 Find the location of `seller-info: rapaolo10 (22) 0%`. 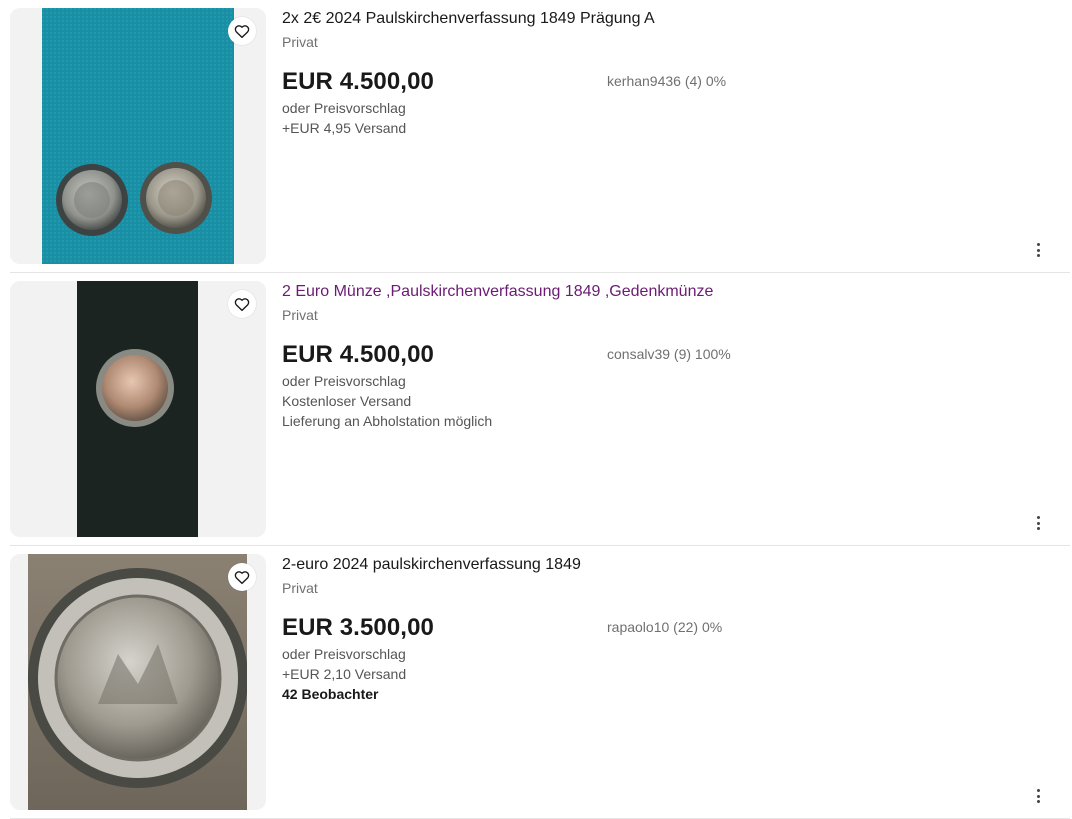

seller-info: rapaolo10 (22) 0% is located at coordinates (665, 627).